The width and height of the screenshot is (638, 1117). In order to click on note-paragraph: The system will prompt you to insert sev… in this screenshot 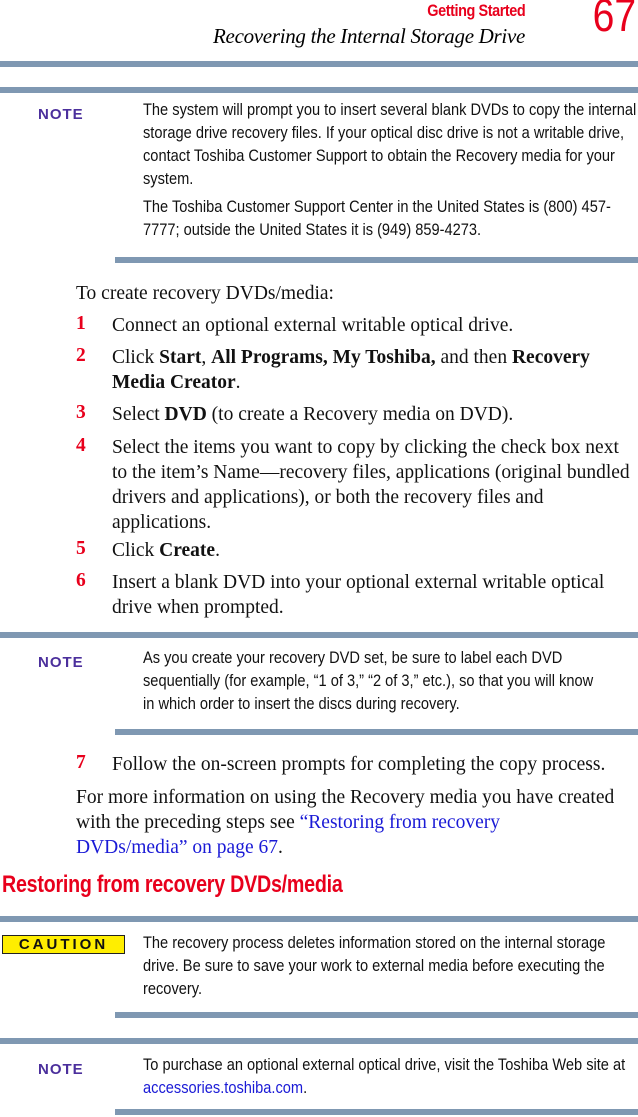, I will do `click(390, 144)`.